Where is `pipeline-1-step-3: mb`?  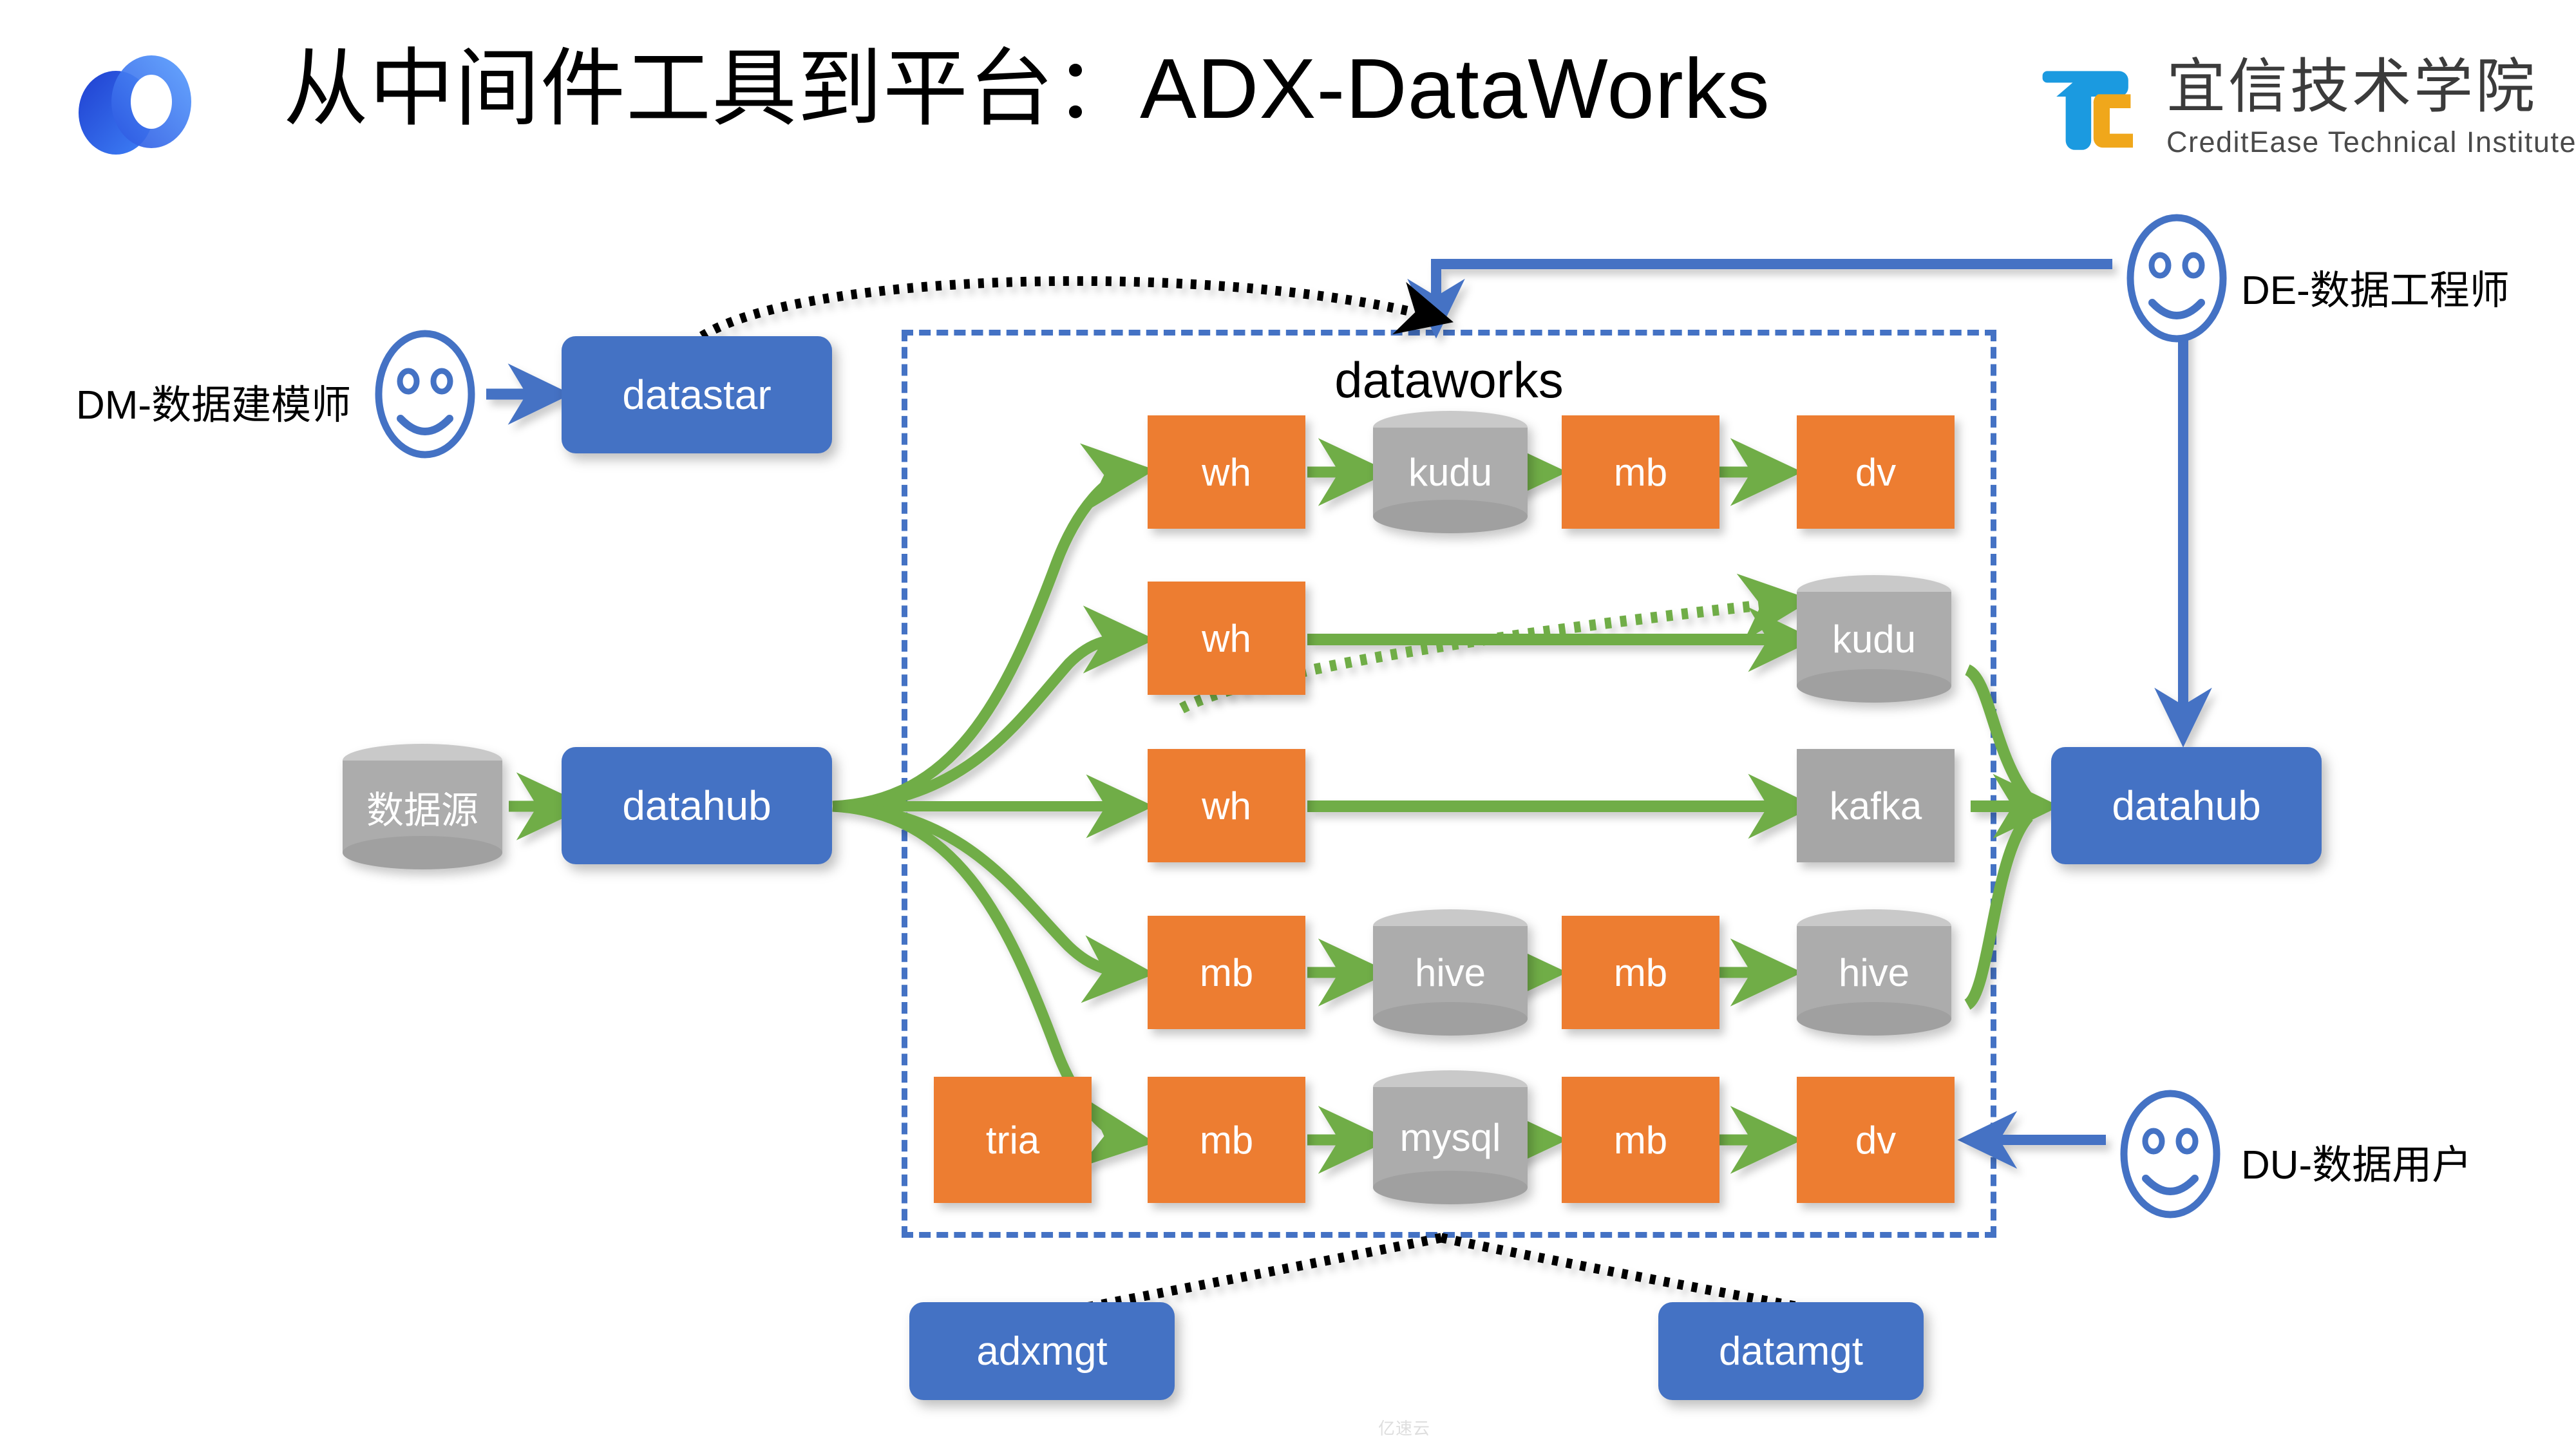 pipeline-1-step-3: mb is located at coordinates (1640, 472).